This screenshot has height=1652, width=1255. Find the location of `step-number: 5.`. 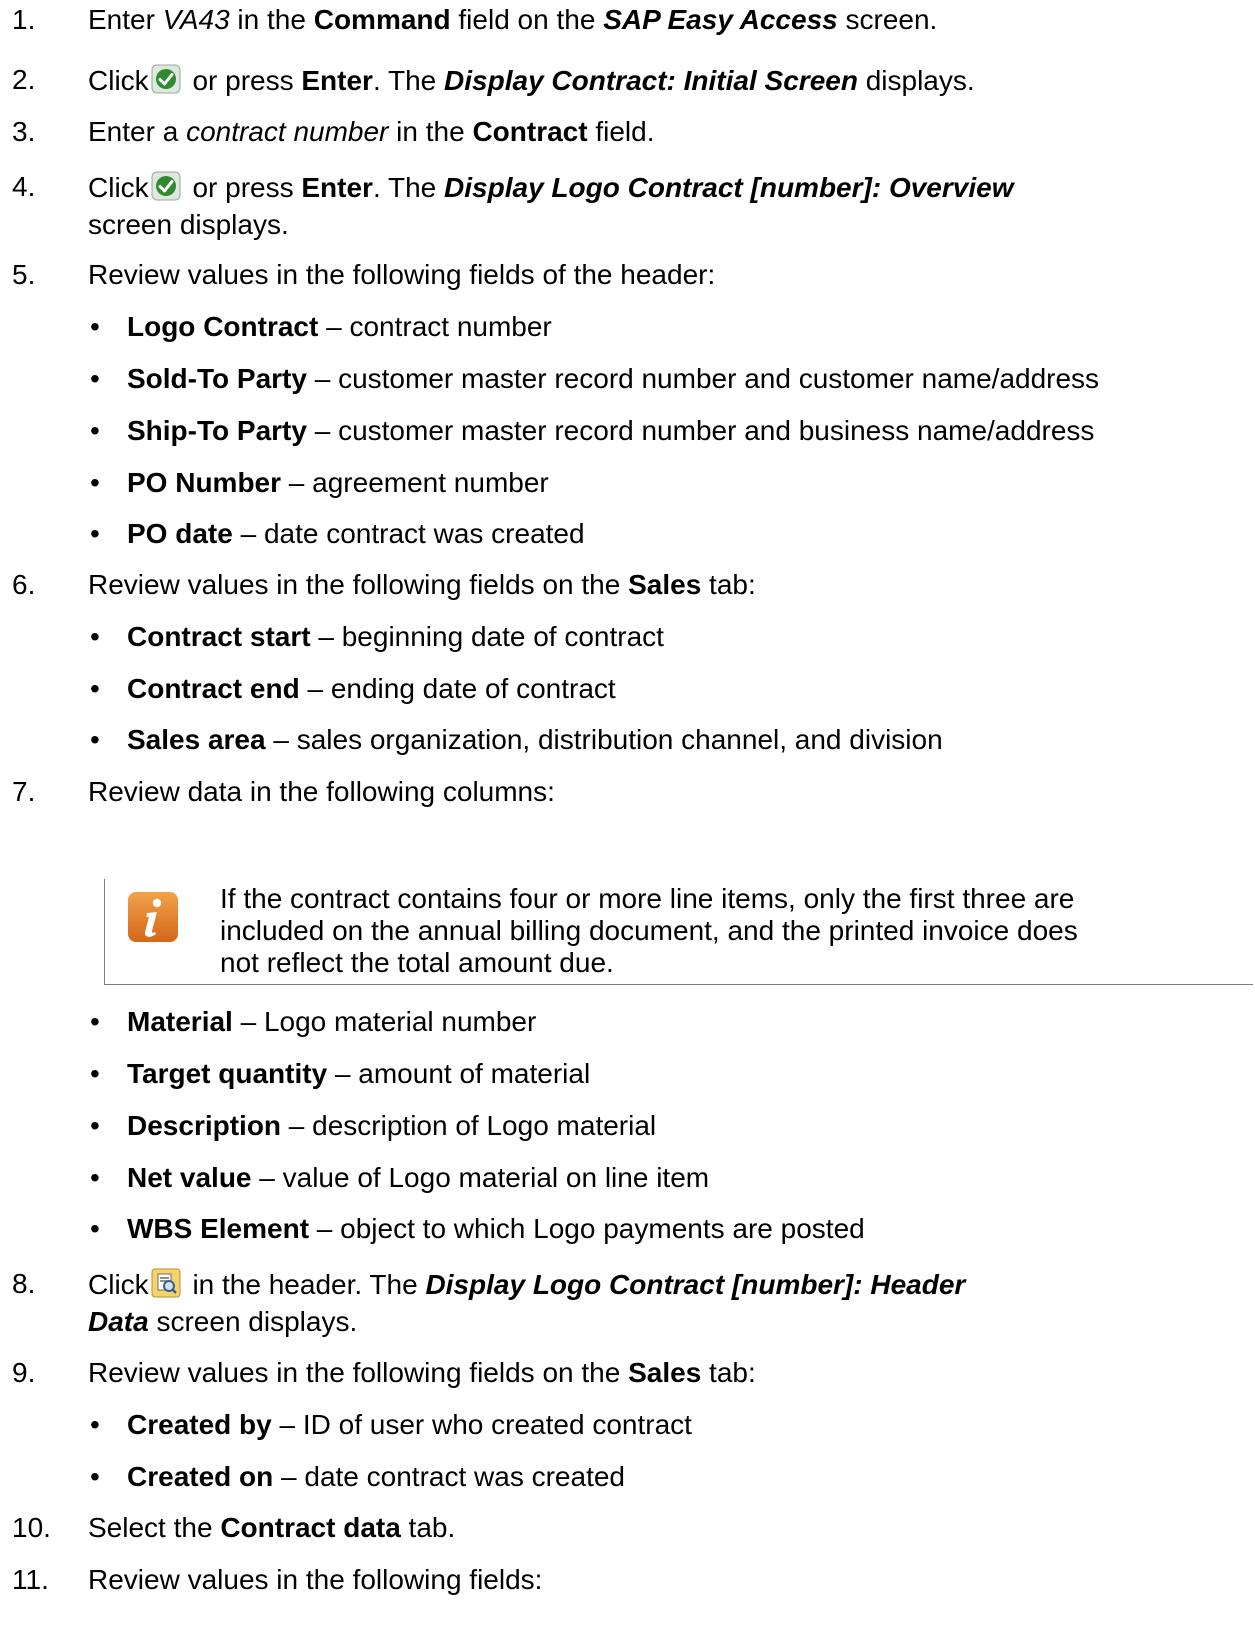

step-number: 5. is located at coordinates (24, 274).